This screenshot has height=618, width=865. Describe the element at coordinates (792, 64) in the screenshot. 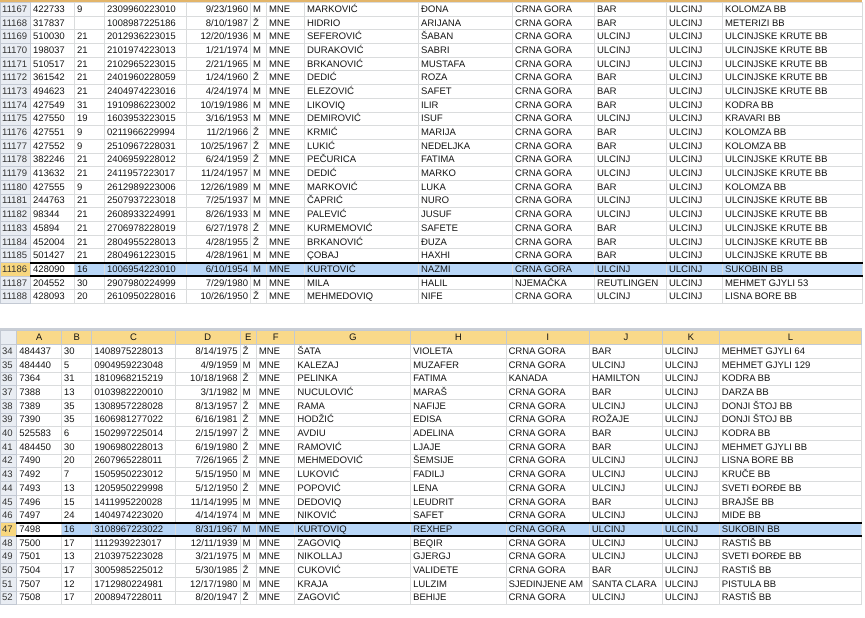

I see `table-cell: ULCINJSKE KRUTE BB` at that location.